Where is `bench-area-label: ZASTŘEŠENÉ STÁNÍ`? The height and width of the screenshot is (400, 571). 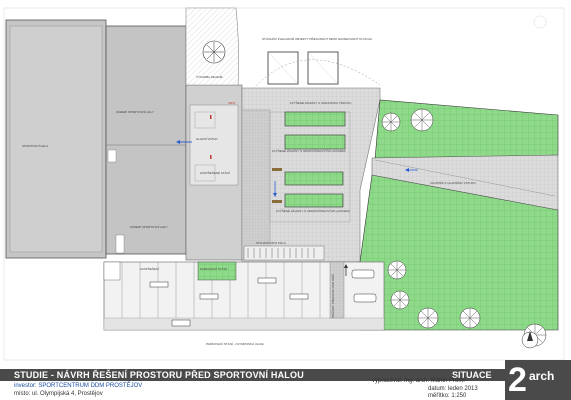 bench-area-label: ZASTŘEŠENÉ STÁNÍ is located at coordinates (215, 172).